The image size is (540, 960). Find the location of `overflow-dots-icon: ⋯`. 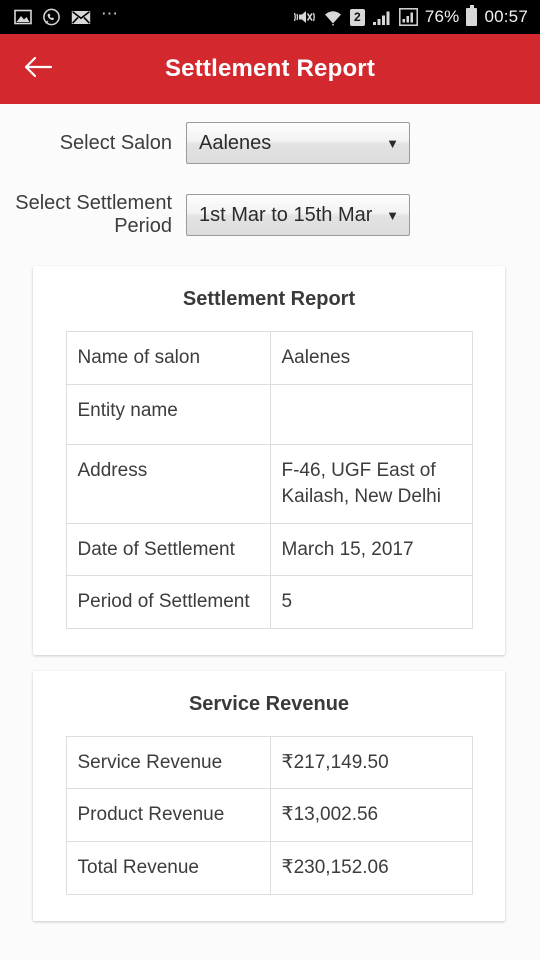

overflow-dots-icon: ⋯ is located at coordinates (110, 13).